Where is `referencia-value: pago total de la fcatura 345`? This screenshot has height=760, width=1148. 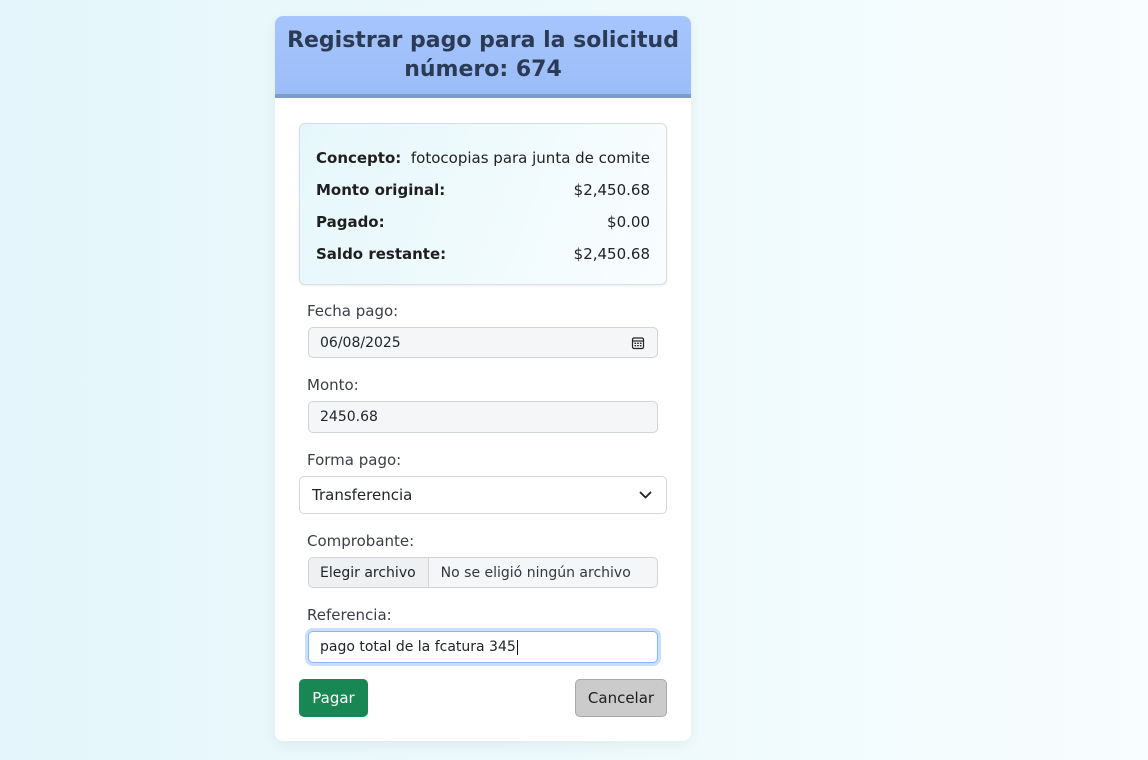
referencia-value: pago total de la fcatura 345 is located at coordinates (418, 647).